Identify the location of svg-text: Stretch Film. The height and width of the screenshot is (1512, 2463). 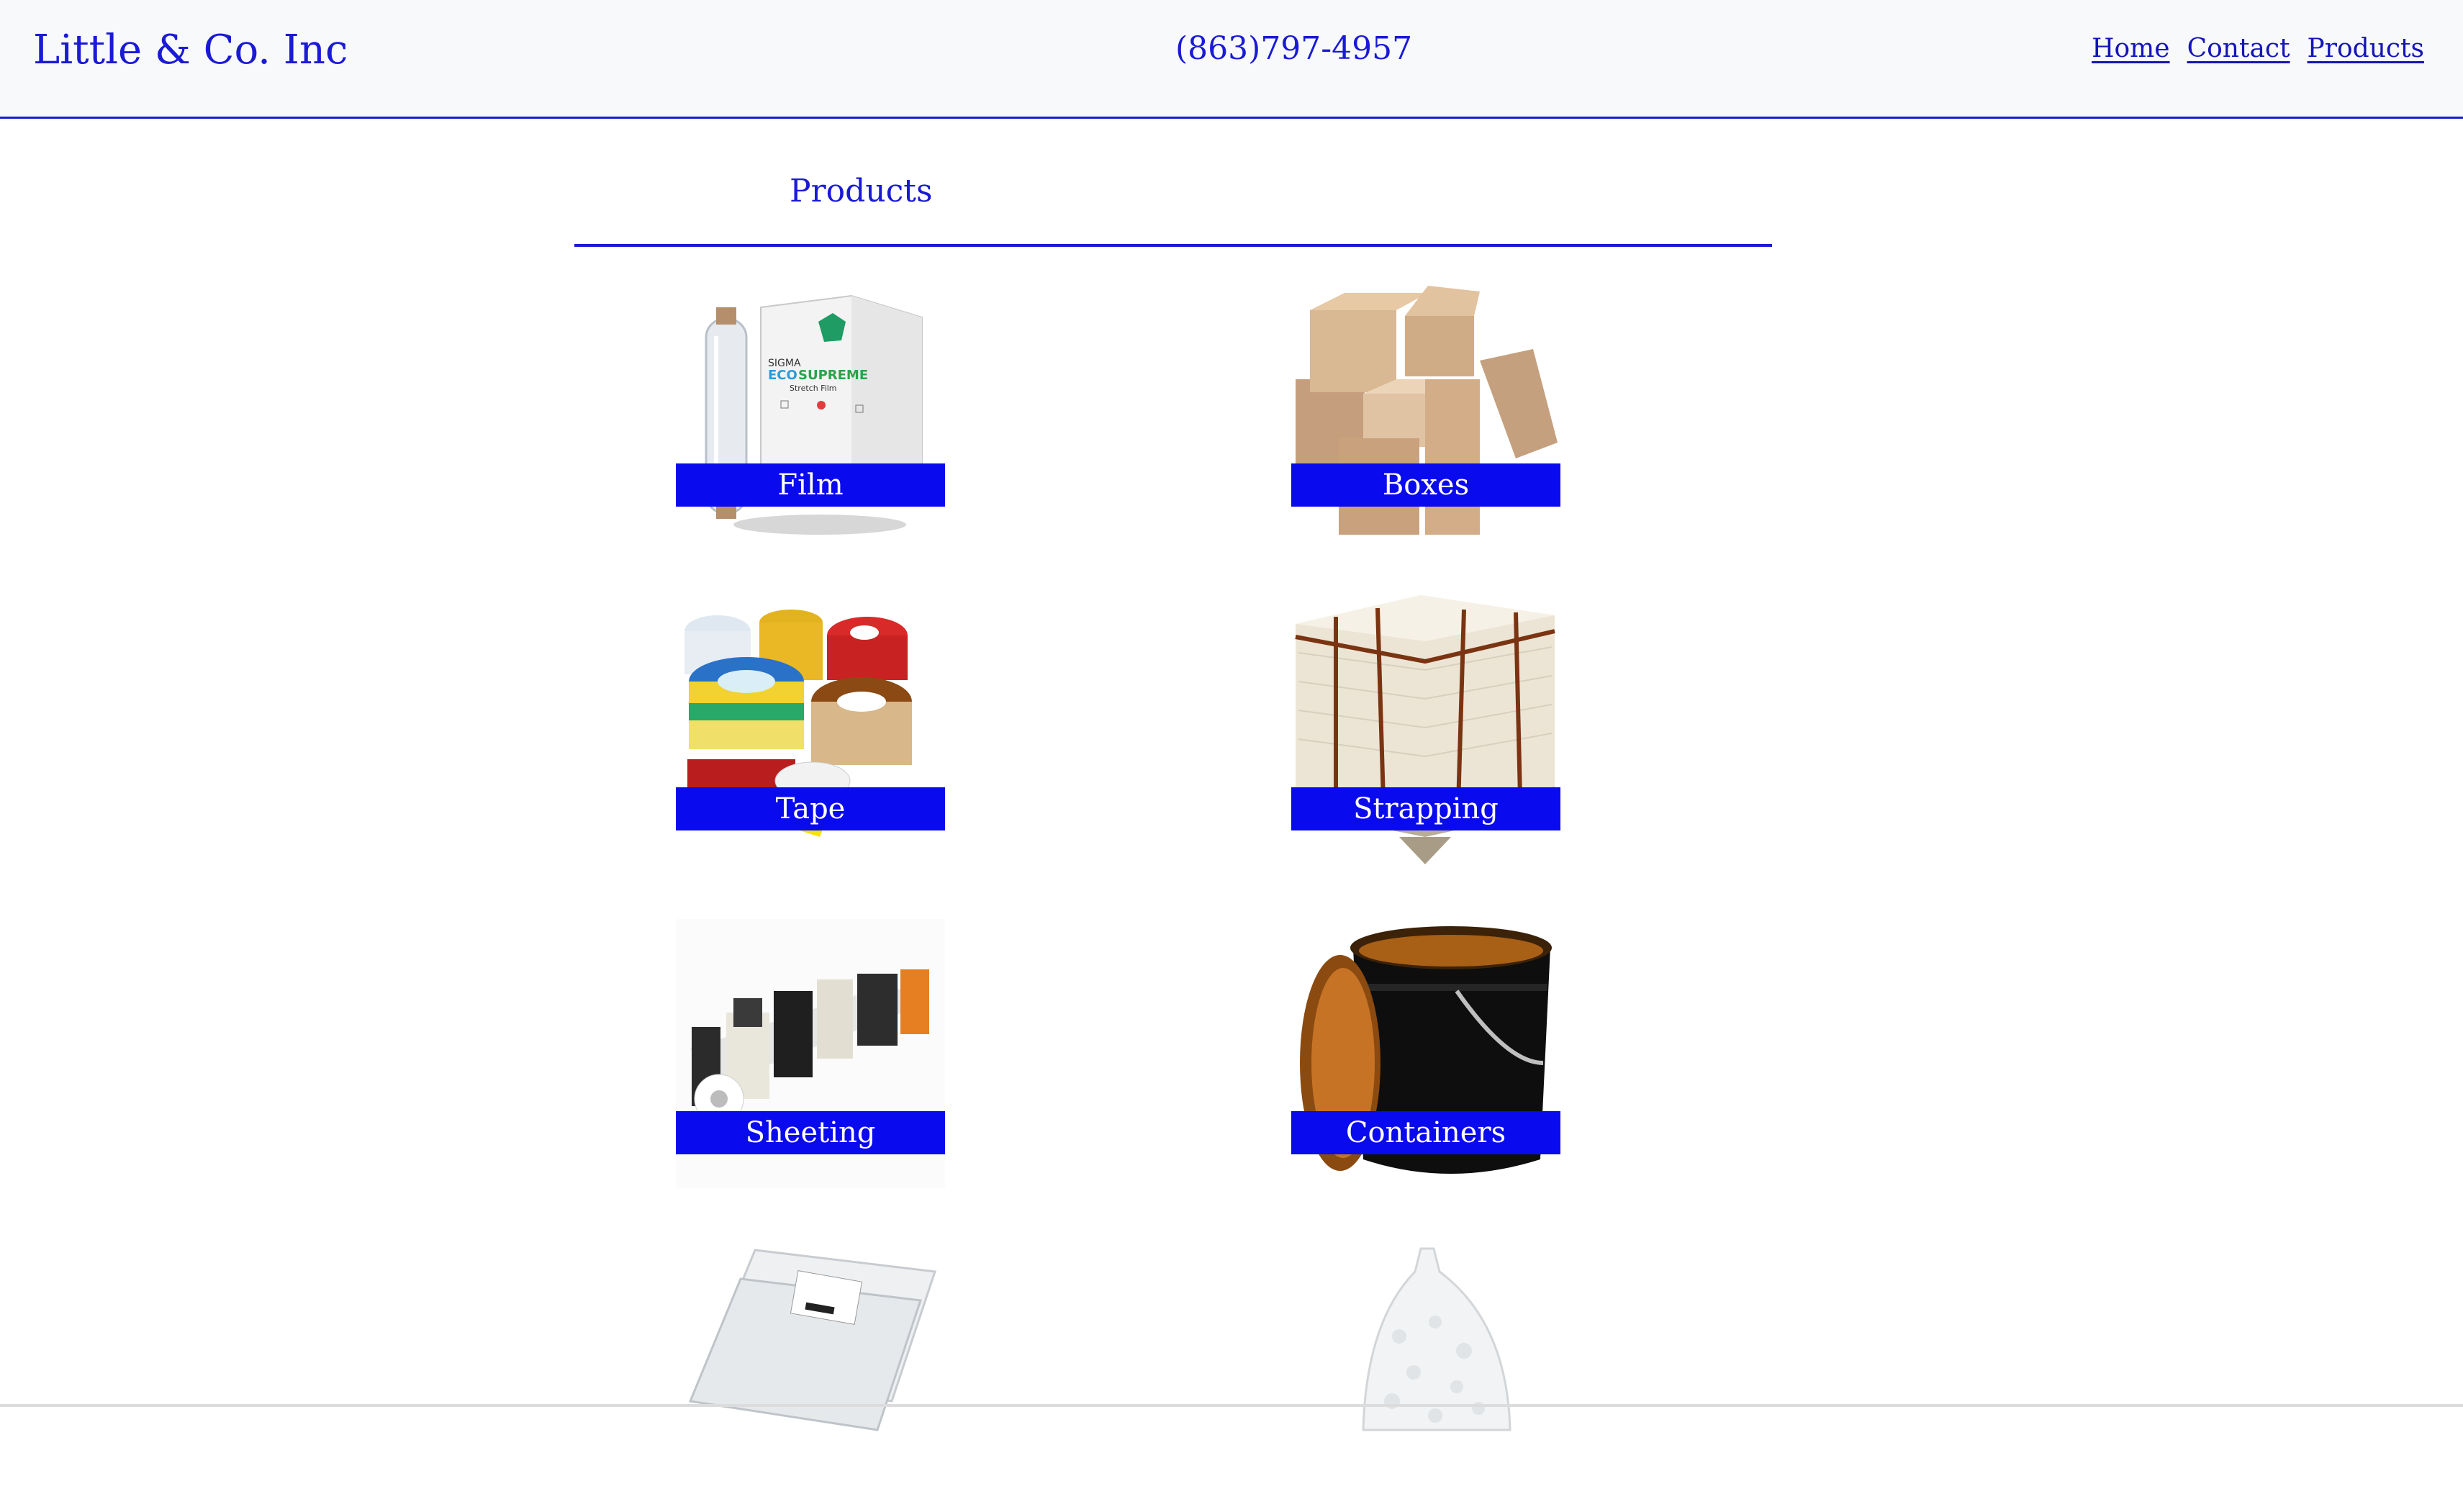
(813, 389).